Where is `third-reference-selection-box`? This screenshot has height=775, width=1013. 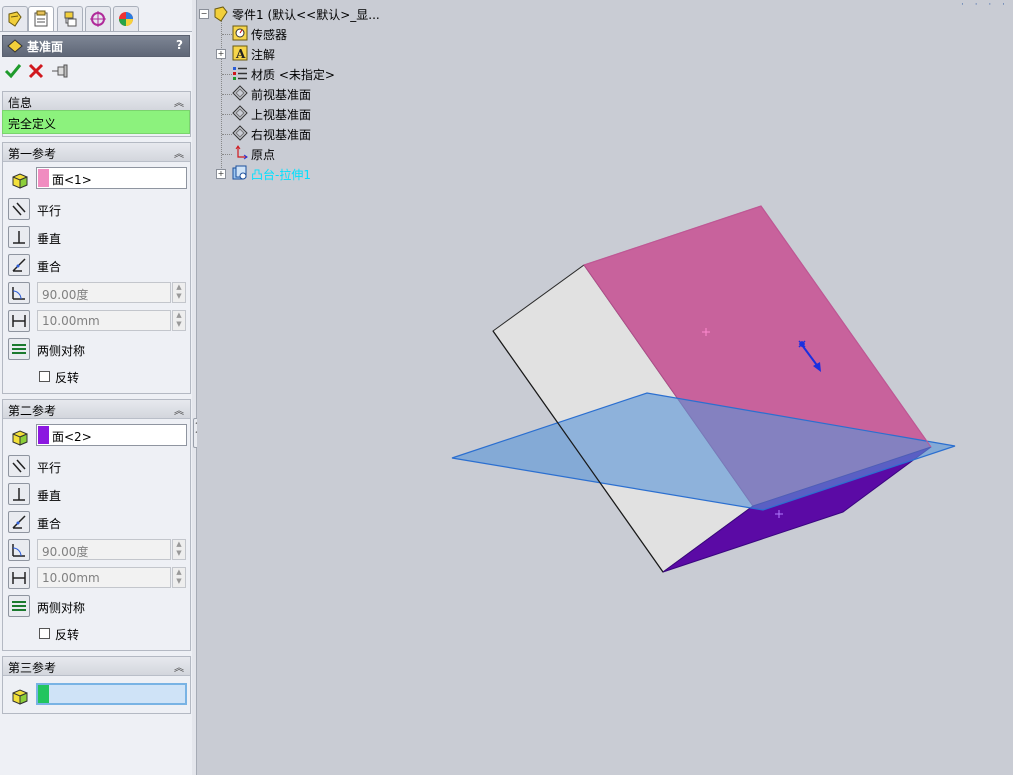
third-reference-selection-box is located at coordinates (111, 694).